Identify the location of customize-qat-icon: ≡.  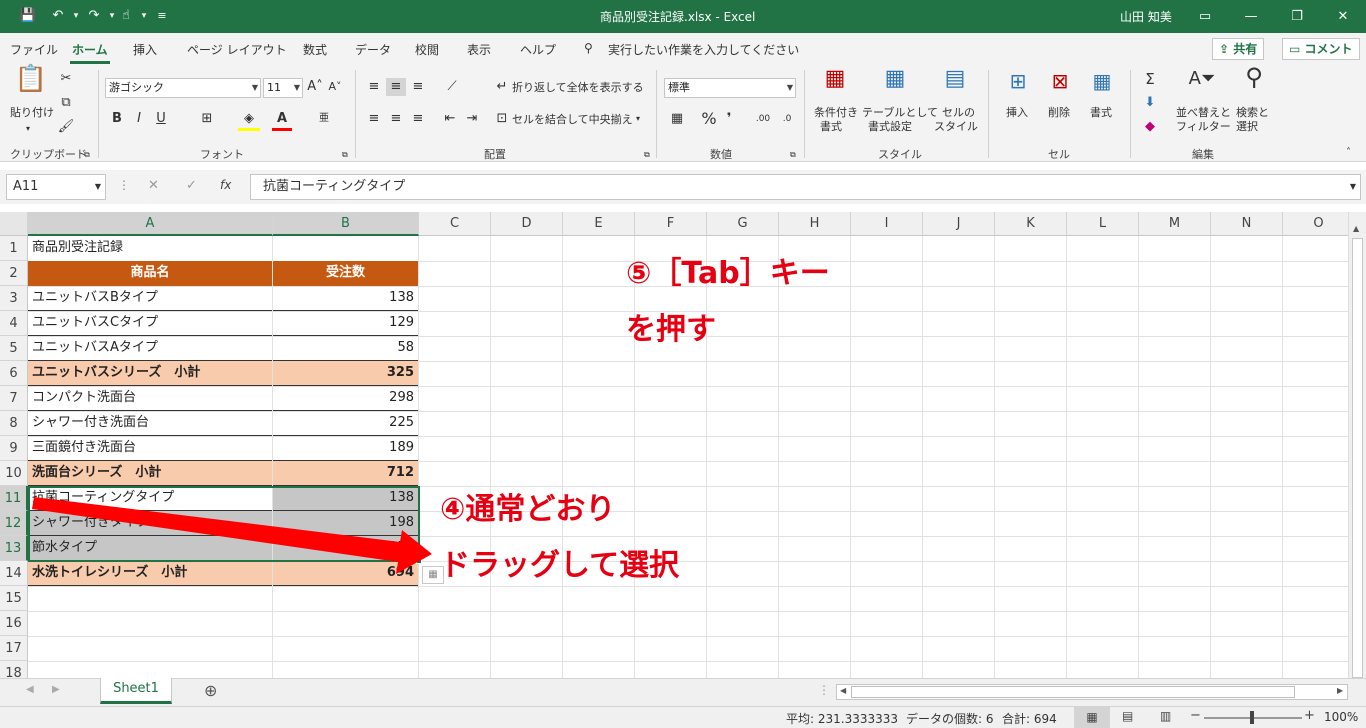
(162, 16).